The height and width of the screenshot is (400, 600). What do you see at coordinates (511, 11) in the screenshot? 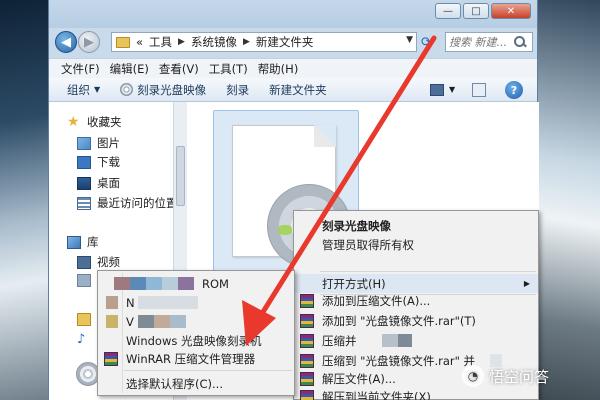
I see `close-button: ✕` at bounding box center [511, 11].